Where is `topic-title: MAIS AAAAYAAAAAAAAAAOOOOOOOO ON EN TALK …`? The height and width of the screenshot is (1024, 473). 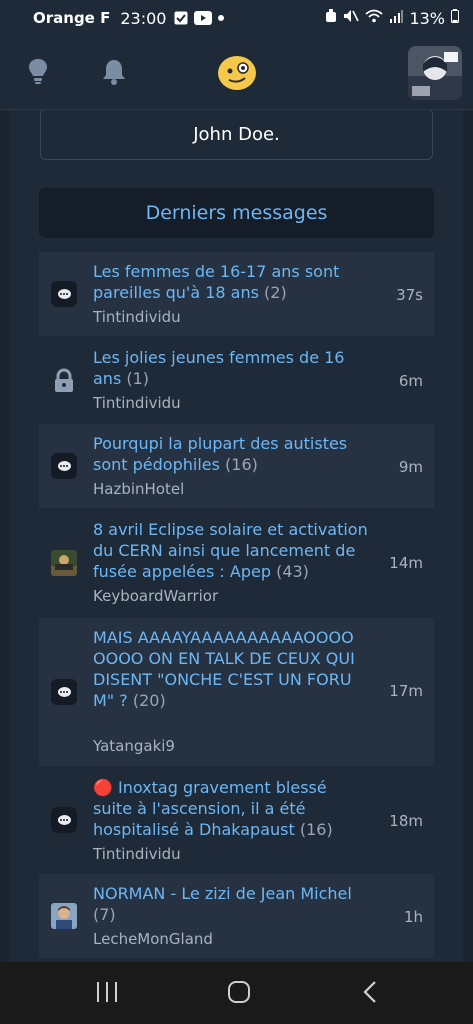
topic-title: MAIS AAAAYAAAAAAAAAAOOOOOOOO ON EN TALK … is located at coordinates (228, 669).